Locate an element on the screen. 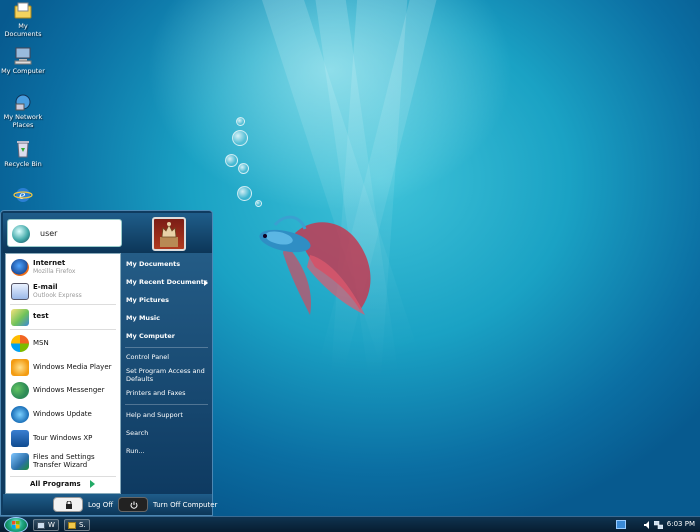 Image resolution: width=700 pixels, height=532 pixels. menu-item-help-support: Help and Support is located at coordinates (154, 415).